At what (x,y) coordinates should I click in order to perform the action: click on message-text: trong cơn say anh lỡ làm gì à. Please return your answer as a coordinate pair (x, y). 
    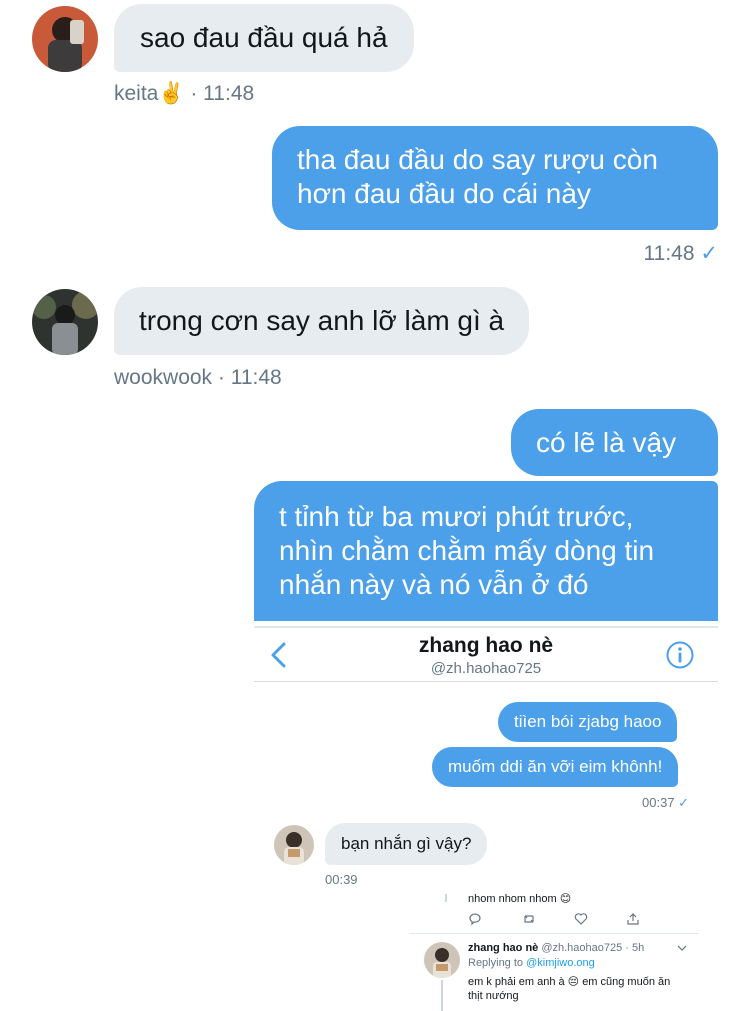
    Looking at the image, I should click on (322, 320).